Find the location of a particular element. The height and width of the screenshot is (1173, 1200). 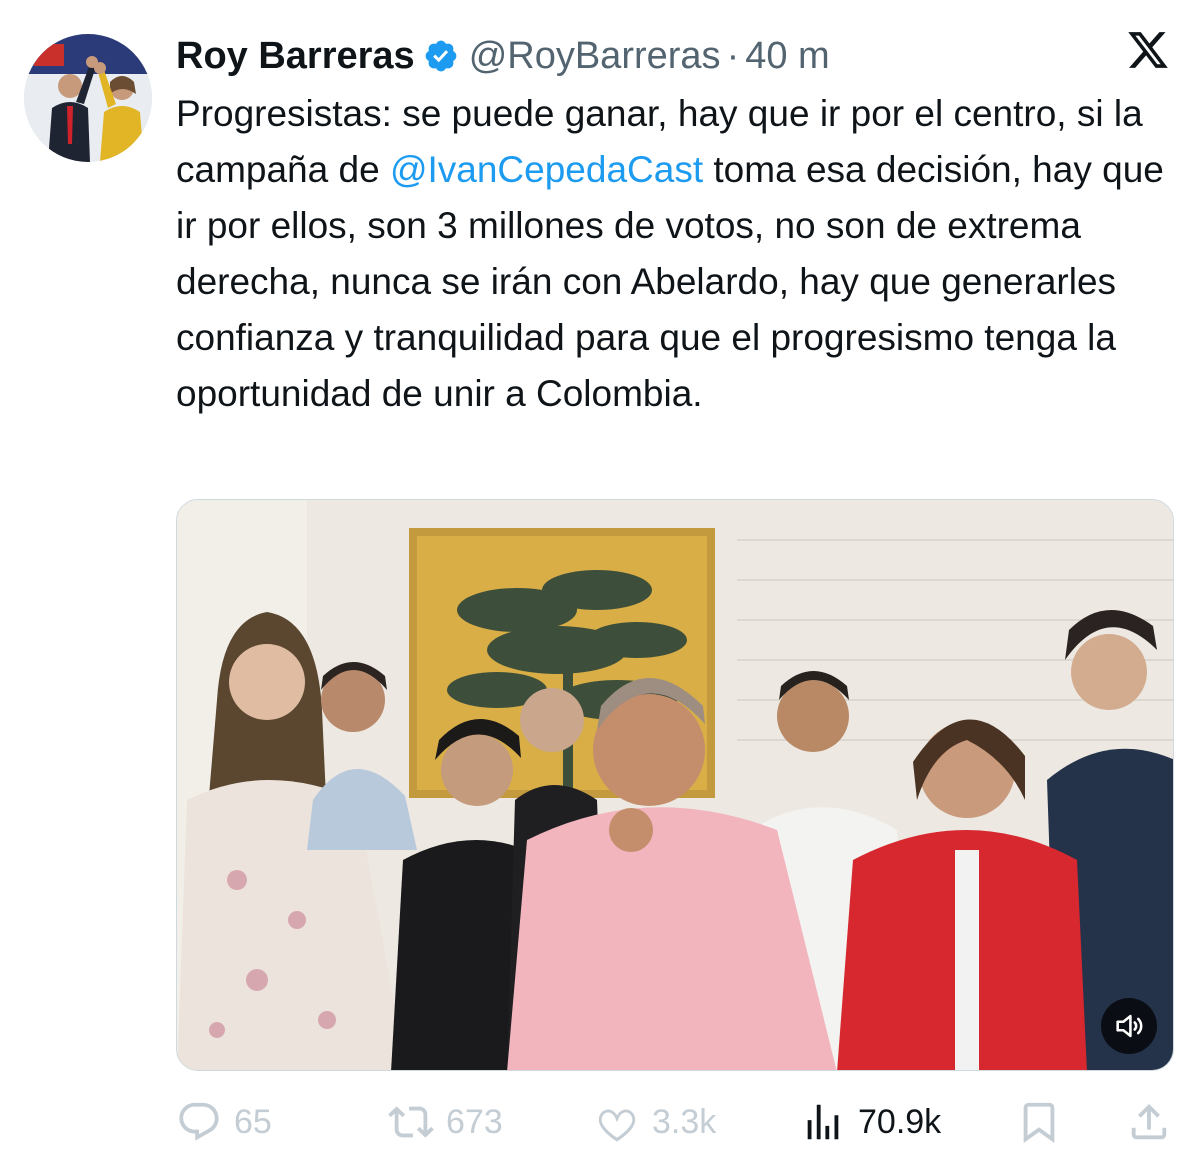

tweet-actions: 65 673 3.3k 70.9k is located at coordinates (676, 1122).